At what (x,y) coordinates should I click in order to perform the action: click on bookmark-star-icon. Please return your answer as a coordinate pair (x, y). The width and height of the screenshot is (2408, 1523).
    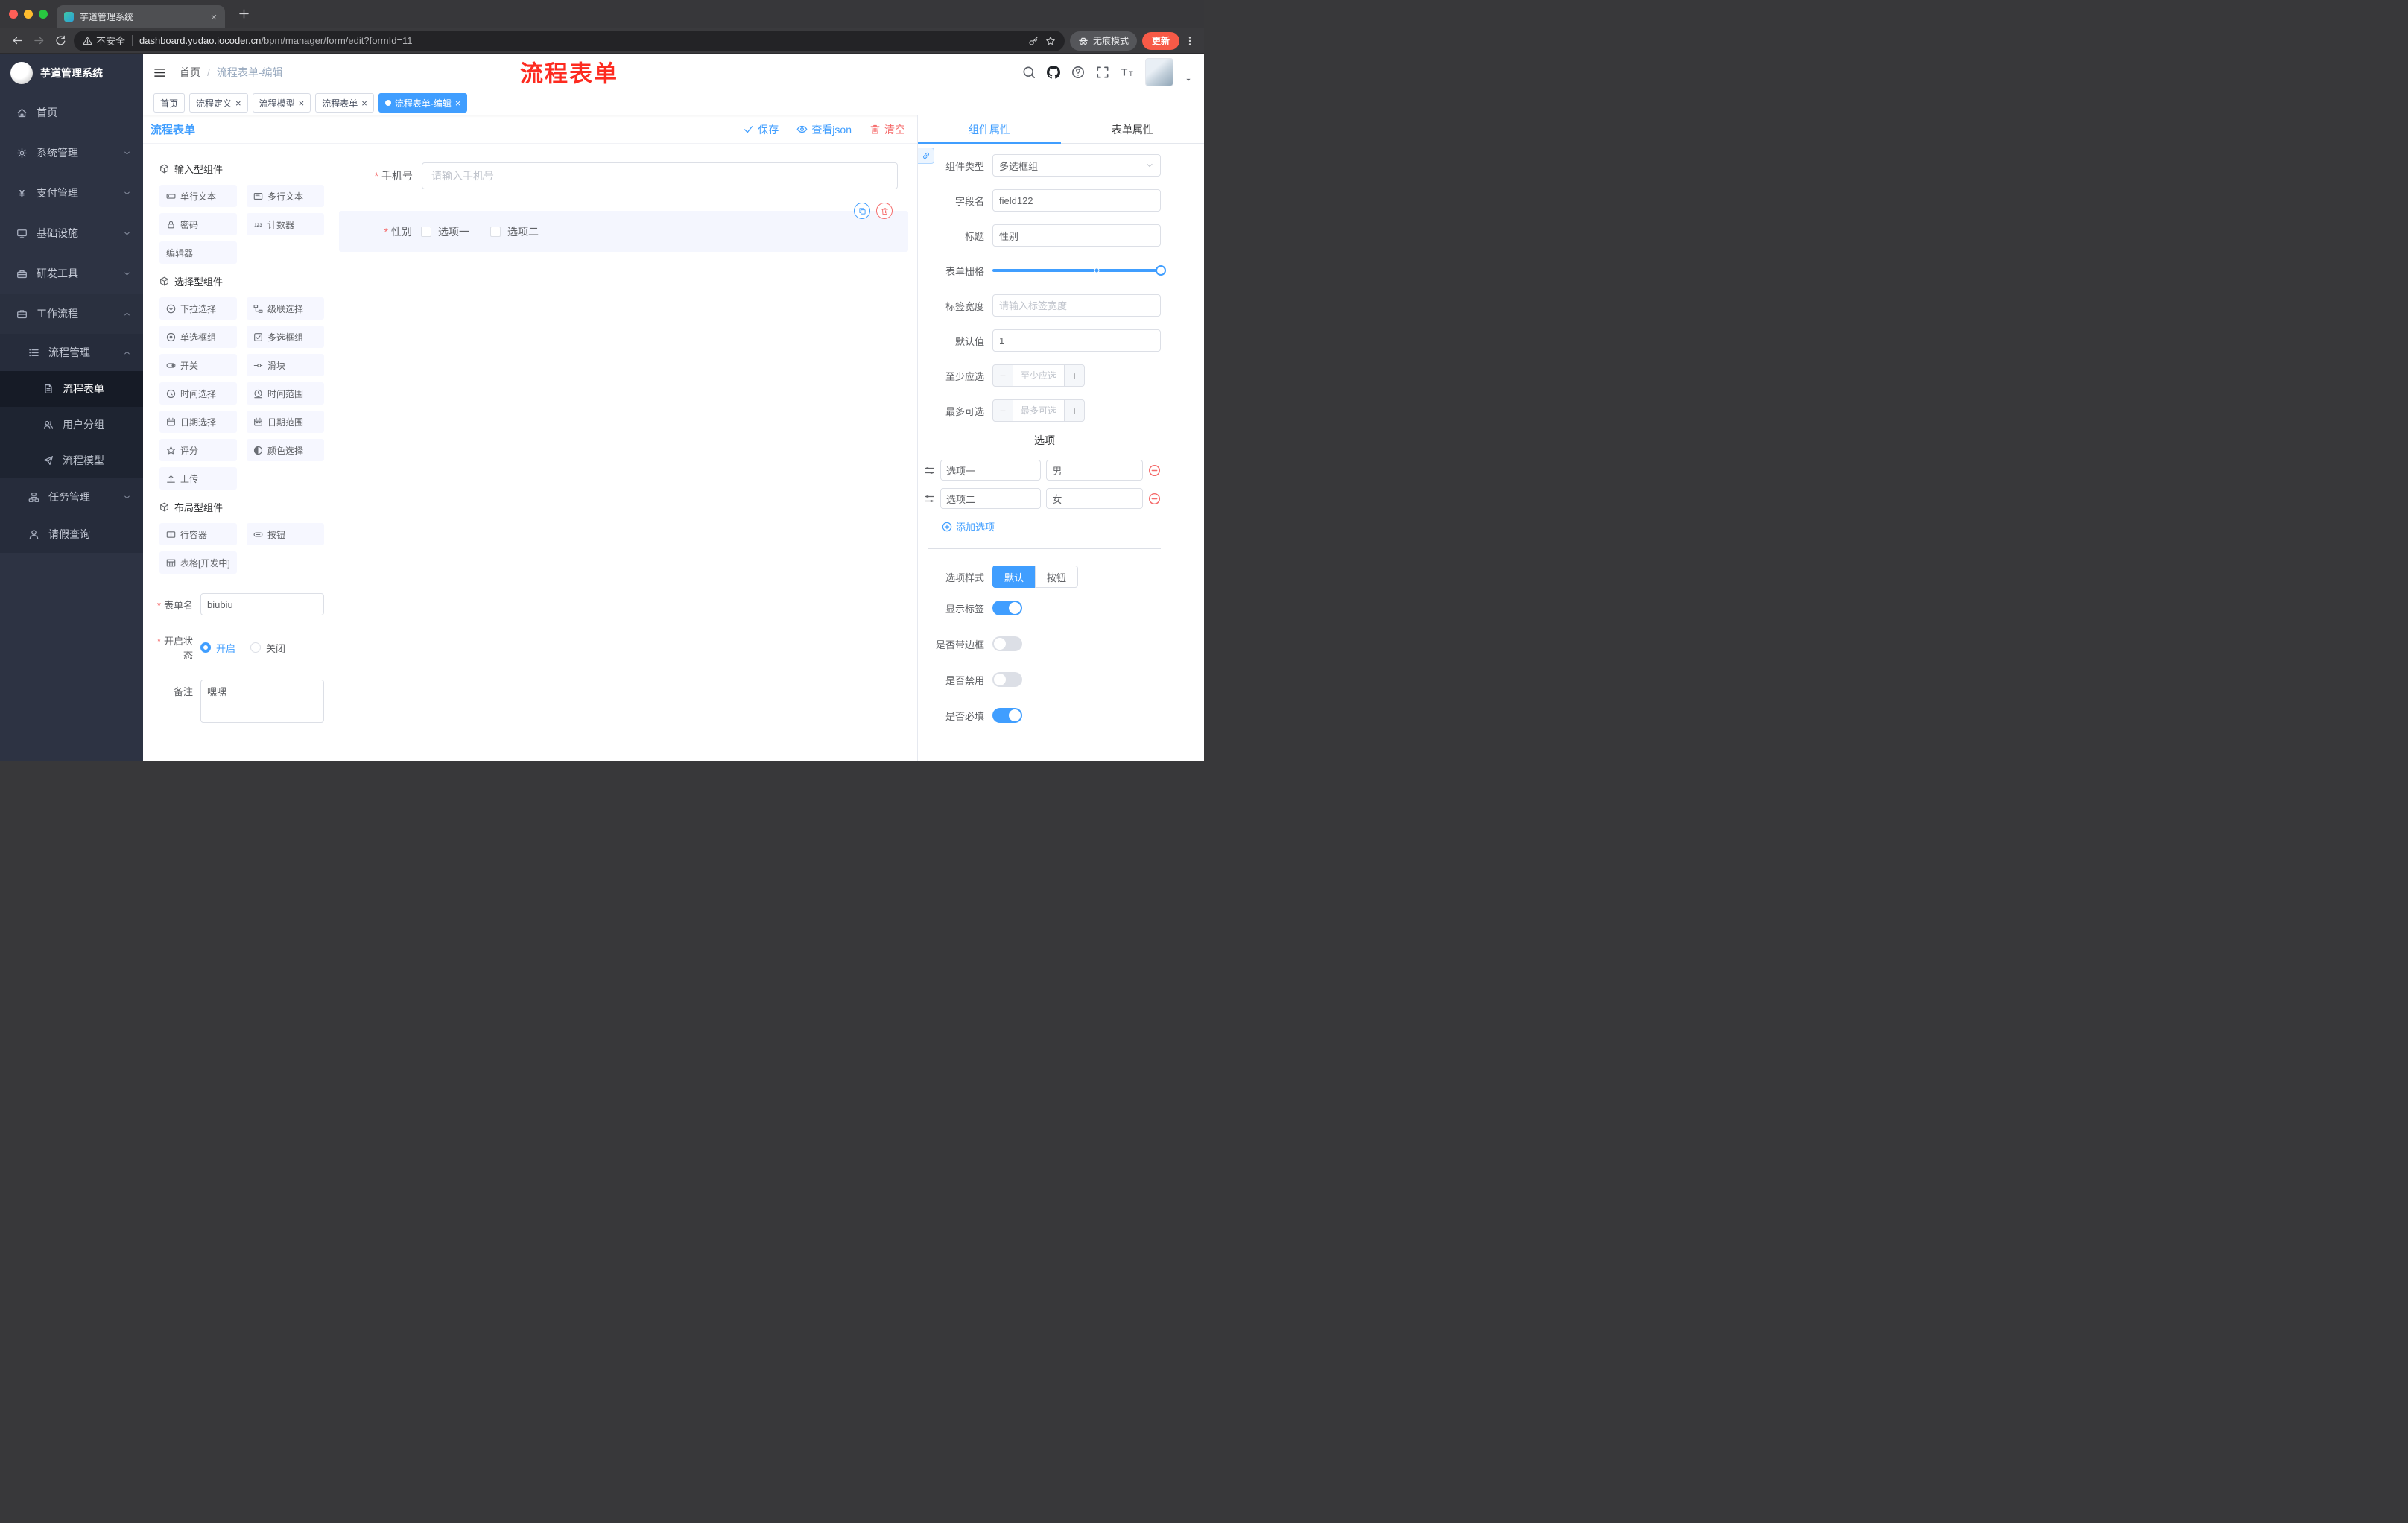
    Looking at the image, I should click on (1050, 41).